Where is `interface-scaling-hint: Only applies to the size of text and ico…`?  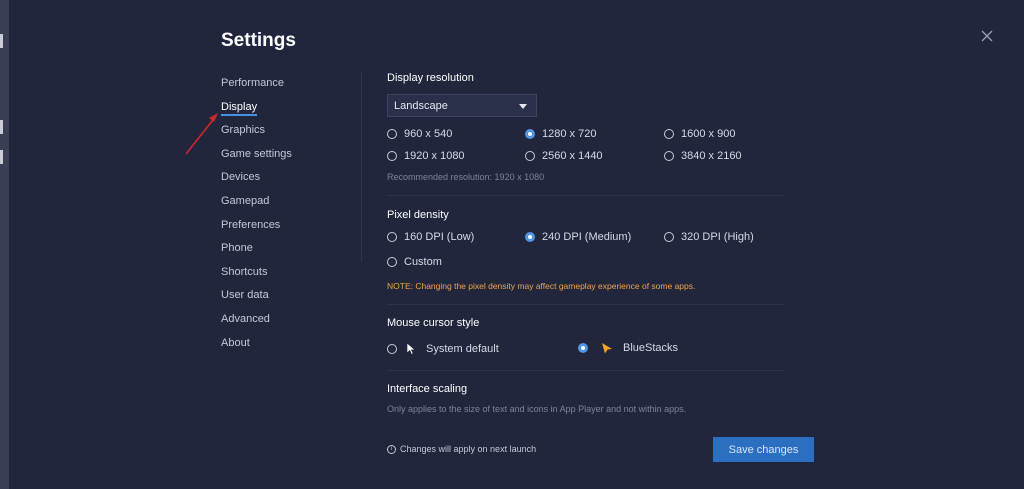
interface-scaling-hint: Only applies to the size of text and ico… is located at coordinates (537, 409).